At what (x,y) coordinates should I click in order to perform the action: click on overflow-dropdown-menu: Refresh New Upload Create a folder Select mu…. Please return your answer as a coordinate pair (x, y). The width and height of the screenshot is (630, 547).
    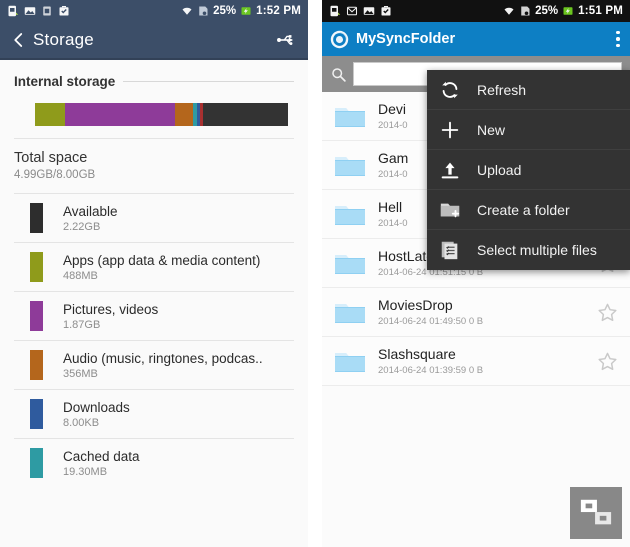
    Looking at the image, I should click on (528, 170).